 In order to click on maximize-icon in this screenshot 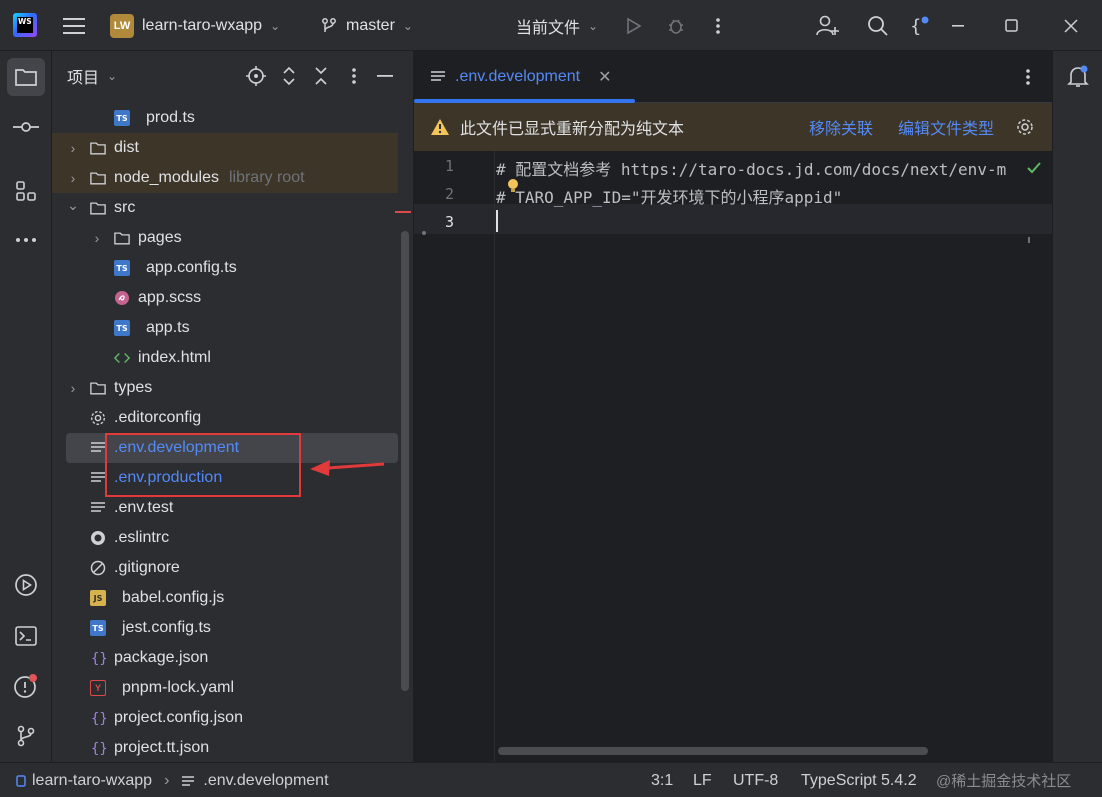, I will do `click(1012, 26)`.